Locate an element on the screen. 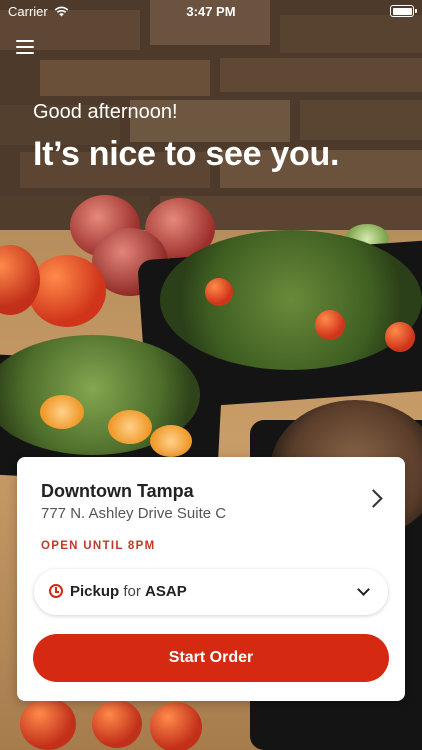  order-time: ASAP is located at coordinates (166, 591).